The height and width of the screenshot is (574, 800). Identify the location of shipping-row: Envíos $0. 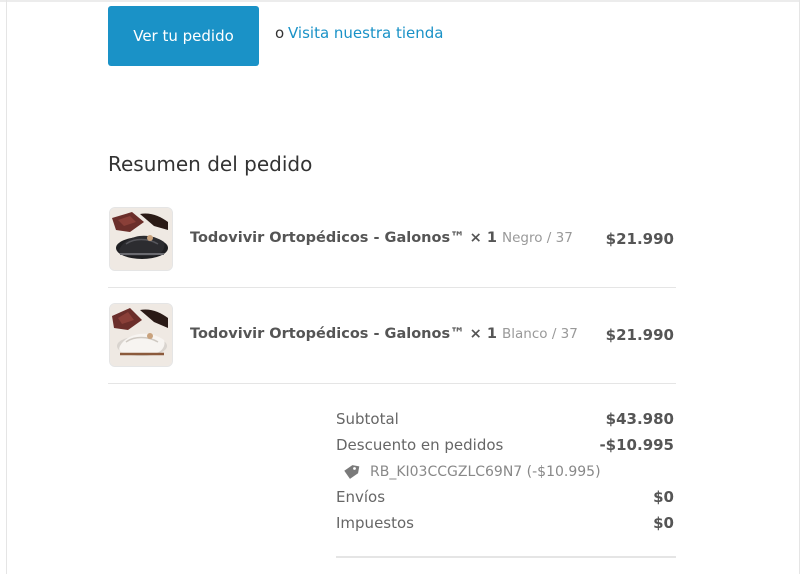
(506, 499).